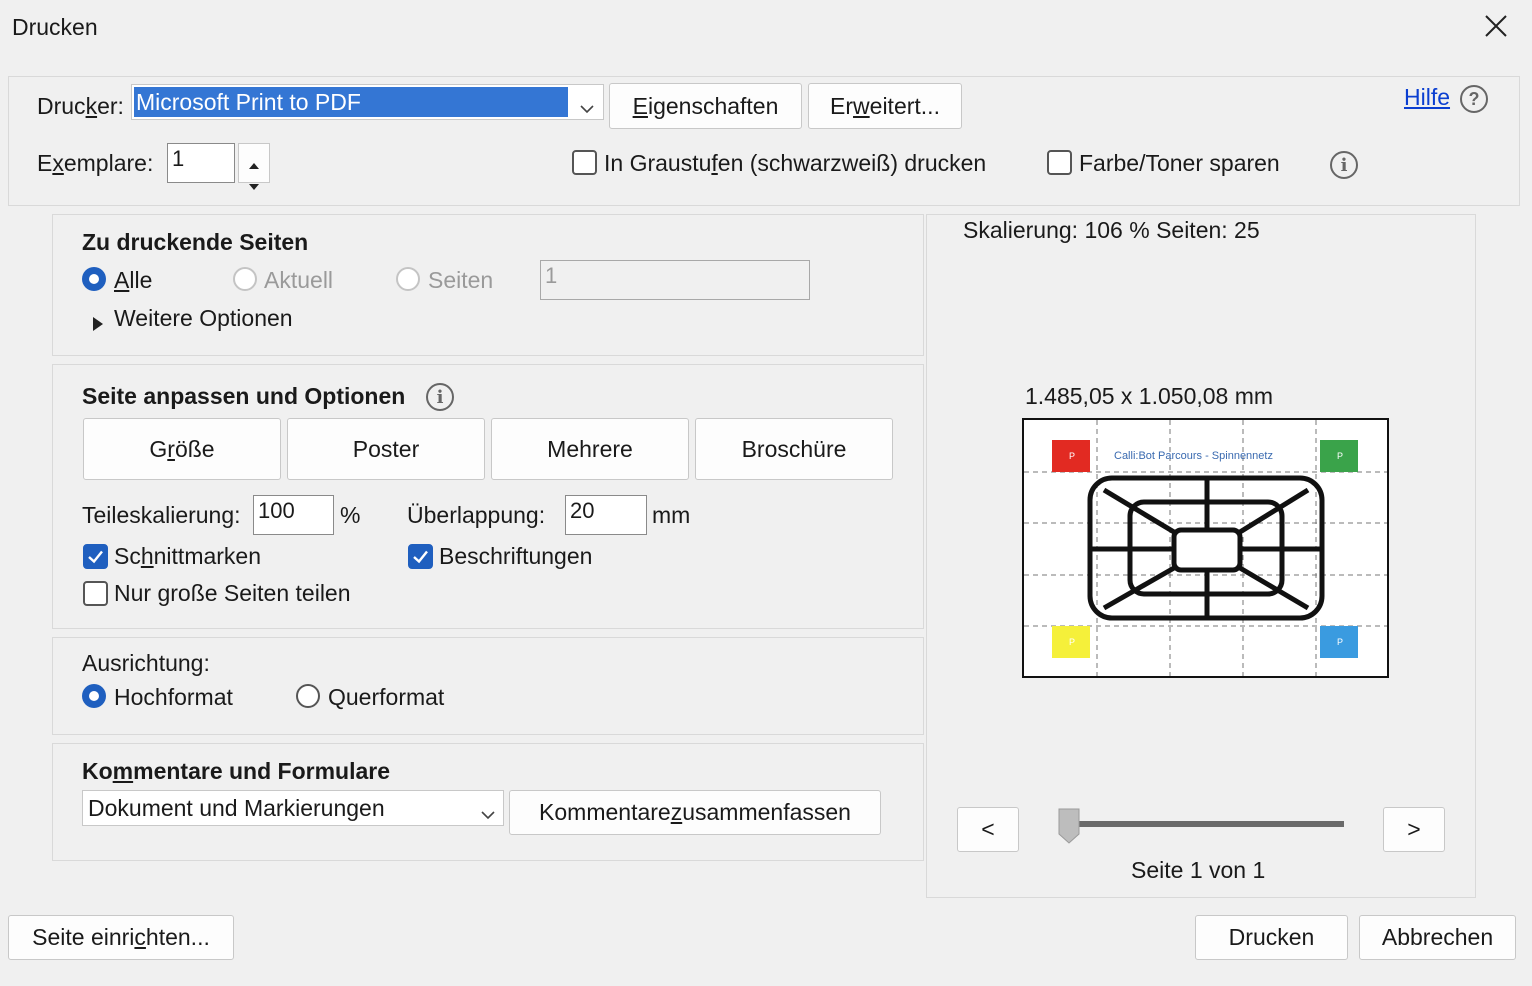 The image size is (1532, 986). I want to click on cut-marks-checkbox, so click(95, 556).